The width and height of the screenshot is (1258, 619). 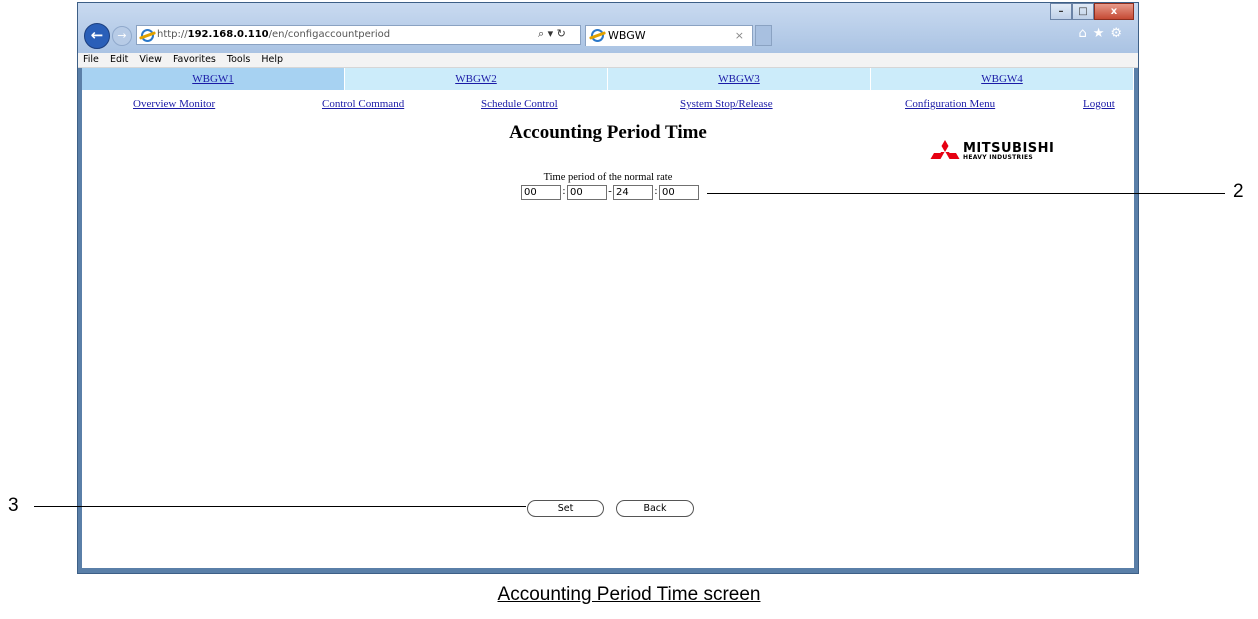 I want to click on url-prefix: http://, so click(x=172, y=34).